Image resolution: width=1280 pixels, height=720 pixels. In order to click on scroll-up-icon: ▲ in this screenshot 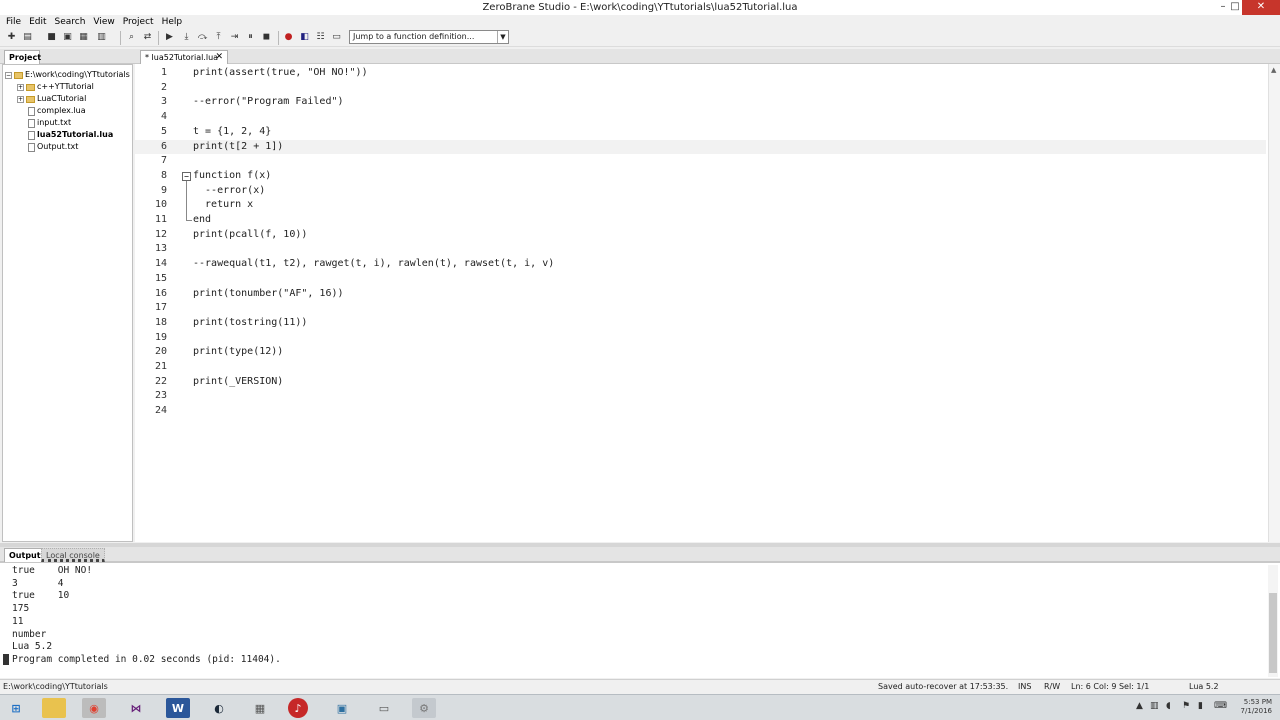, I will do `click(1273, 70)`.